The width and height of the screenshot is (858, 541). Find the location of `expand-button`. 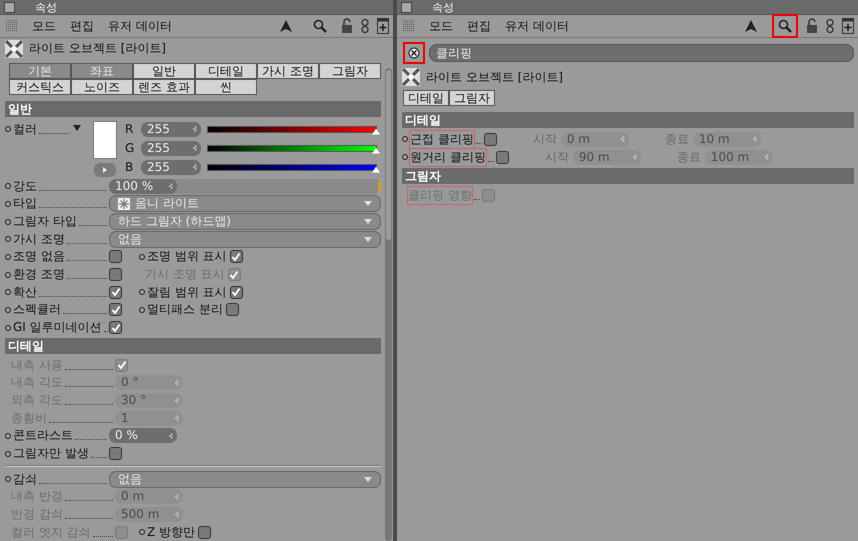

expand-button is located at coordinates (105, 169).